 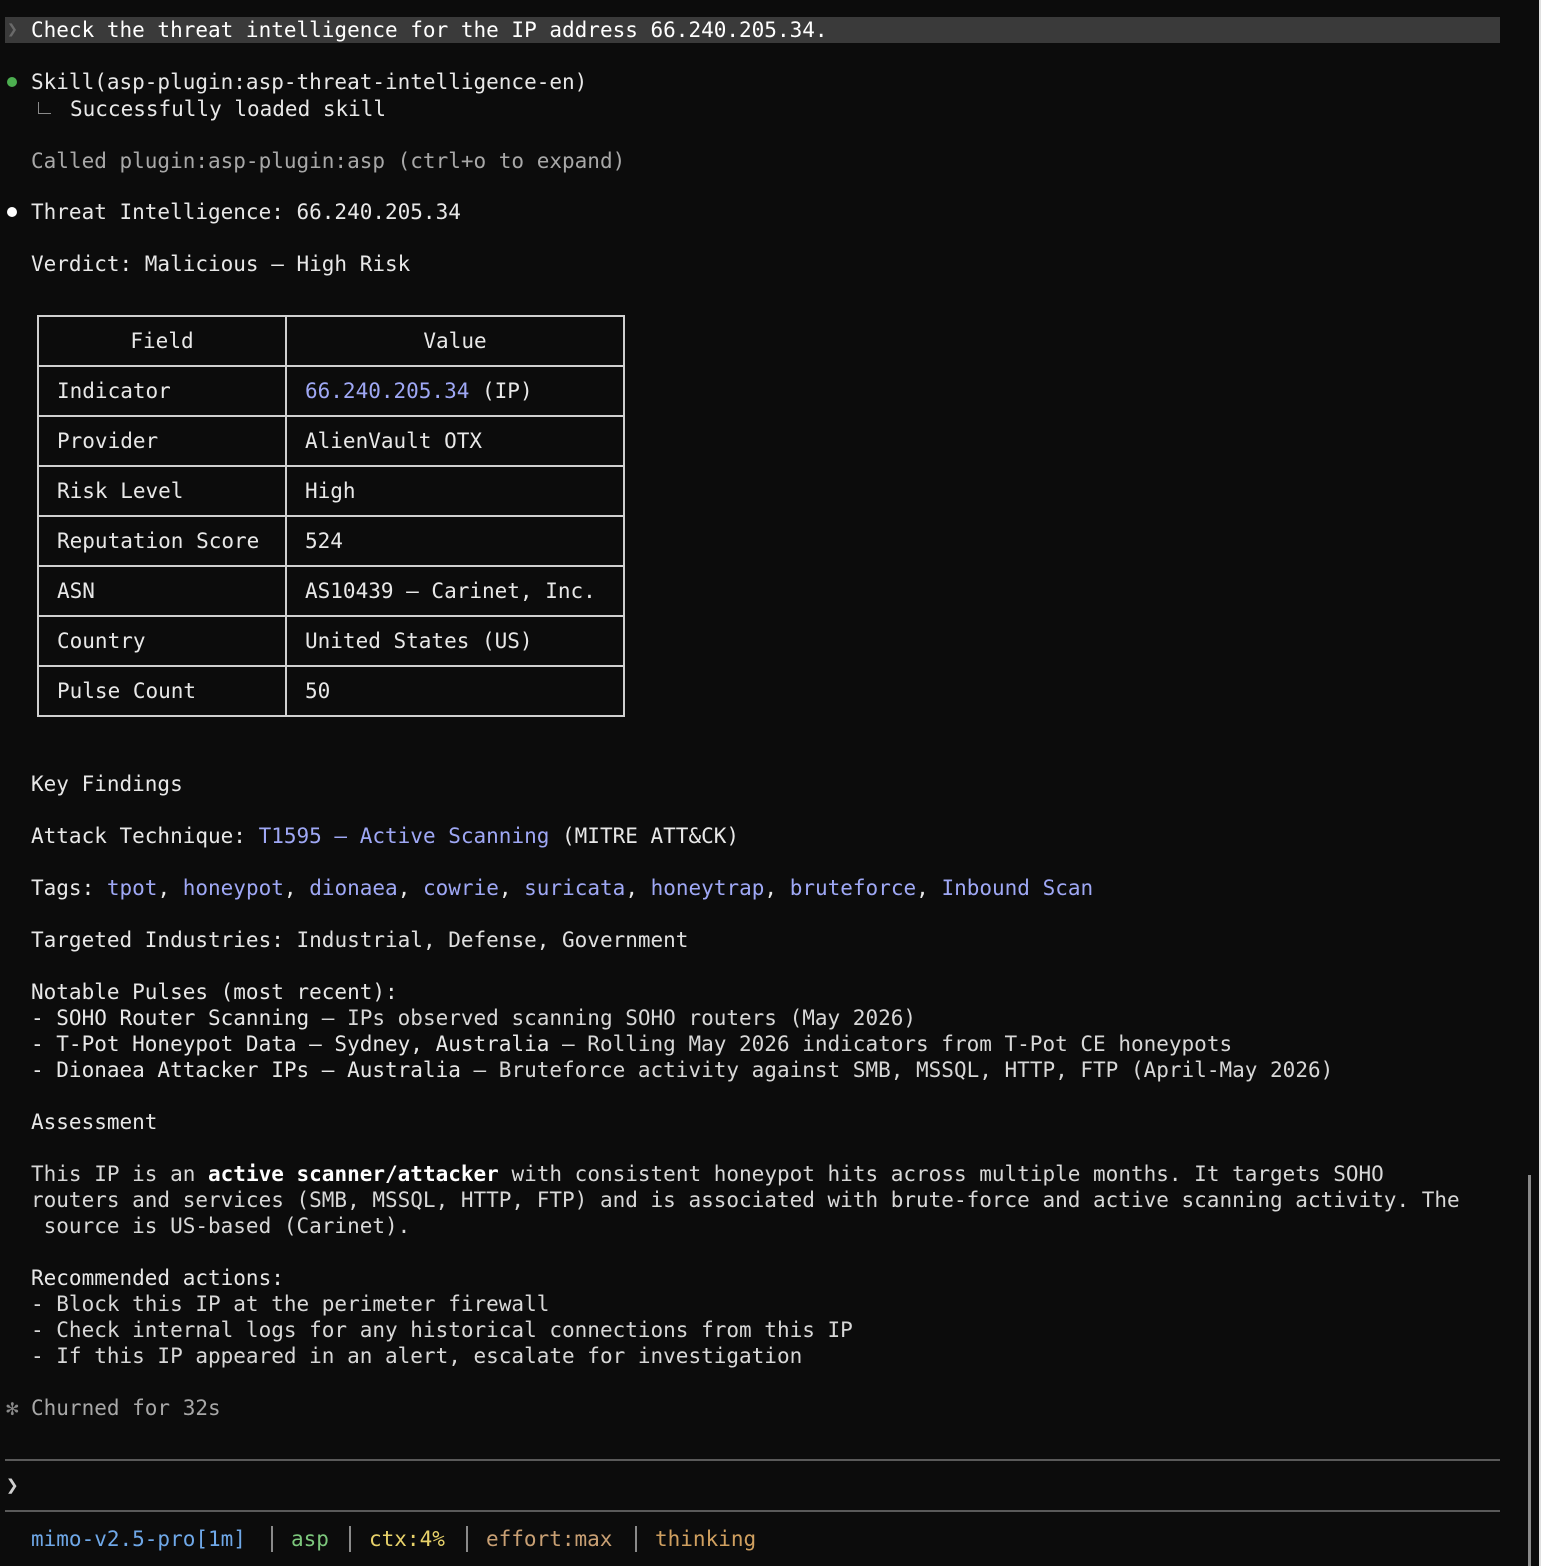 What do you see at coordinates (455, 491) in the screenshot?
I see `table-cell-value: High` at bounding box center [455, 491].